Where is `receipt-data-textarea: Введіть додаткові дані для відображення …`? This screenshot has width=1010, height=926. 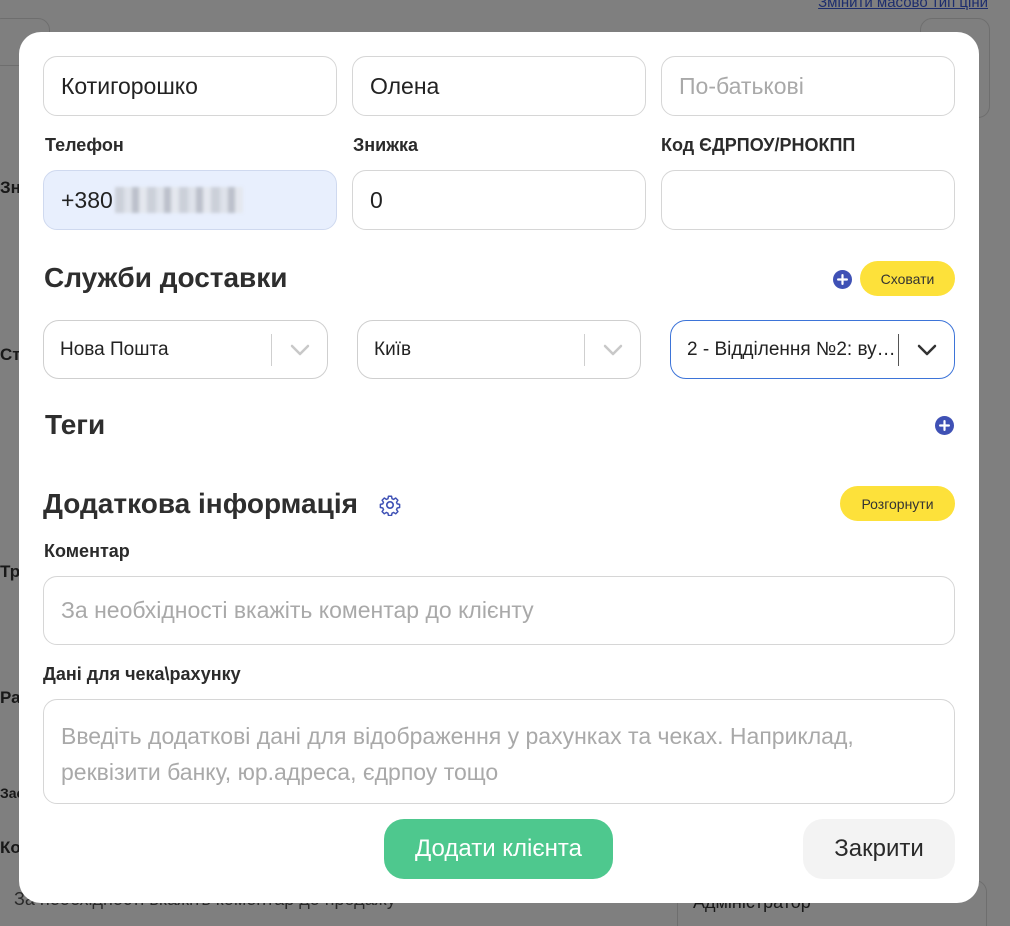 receipt-data-textarea: Введіть додаткові дані для відображення … is located at coordinates (499, 751).